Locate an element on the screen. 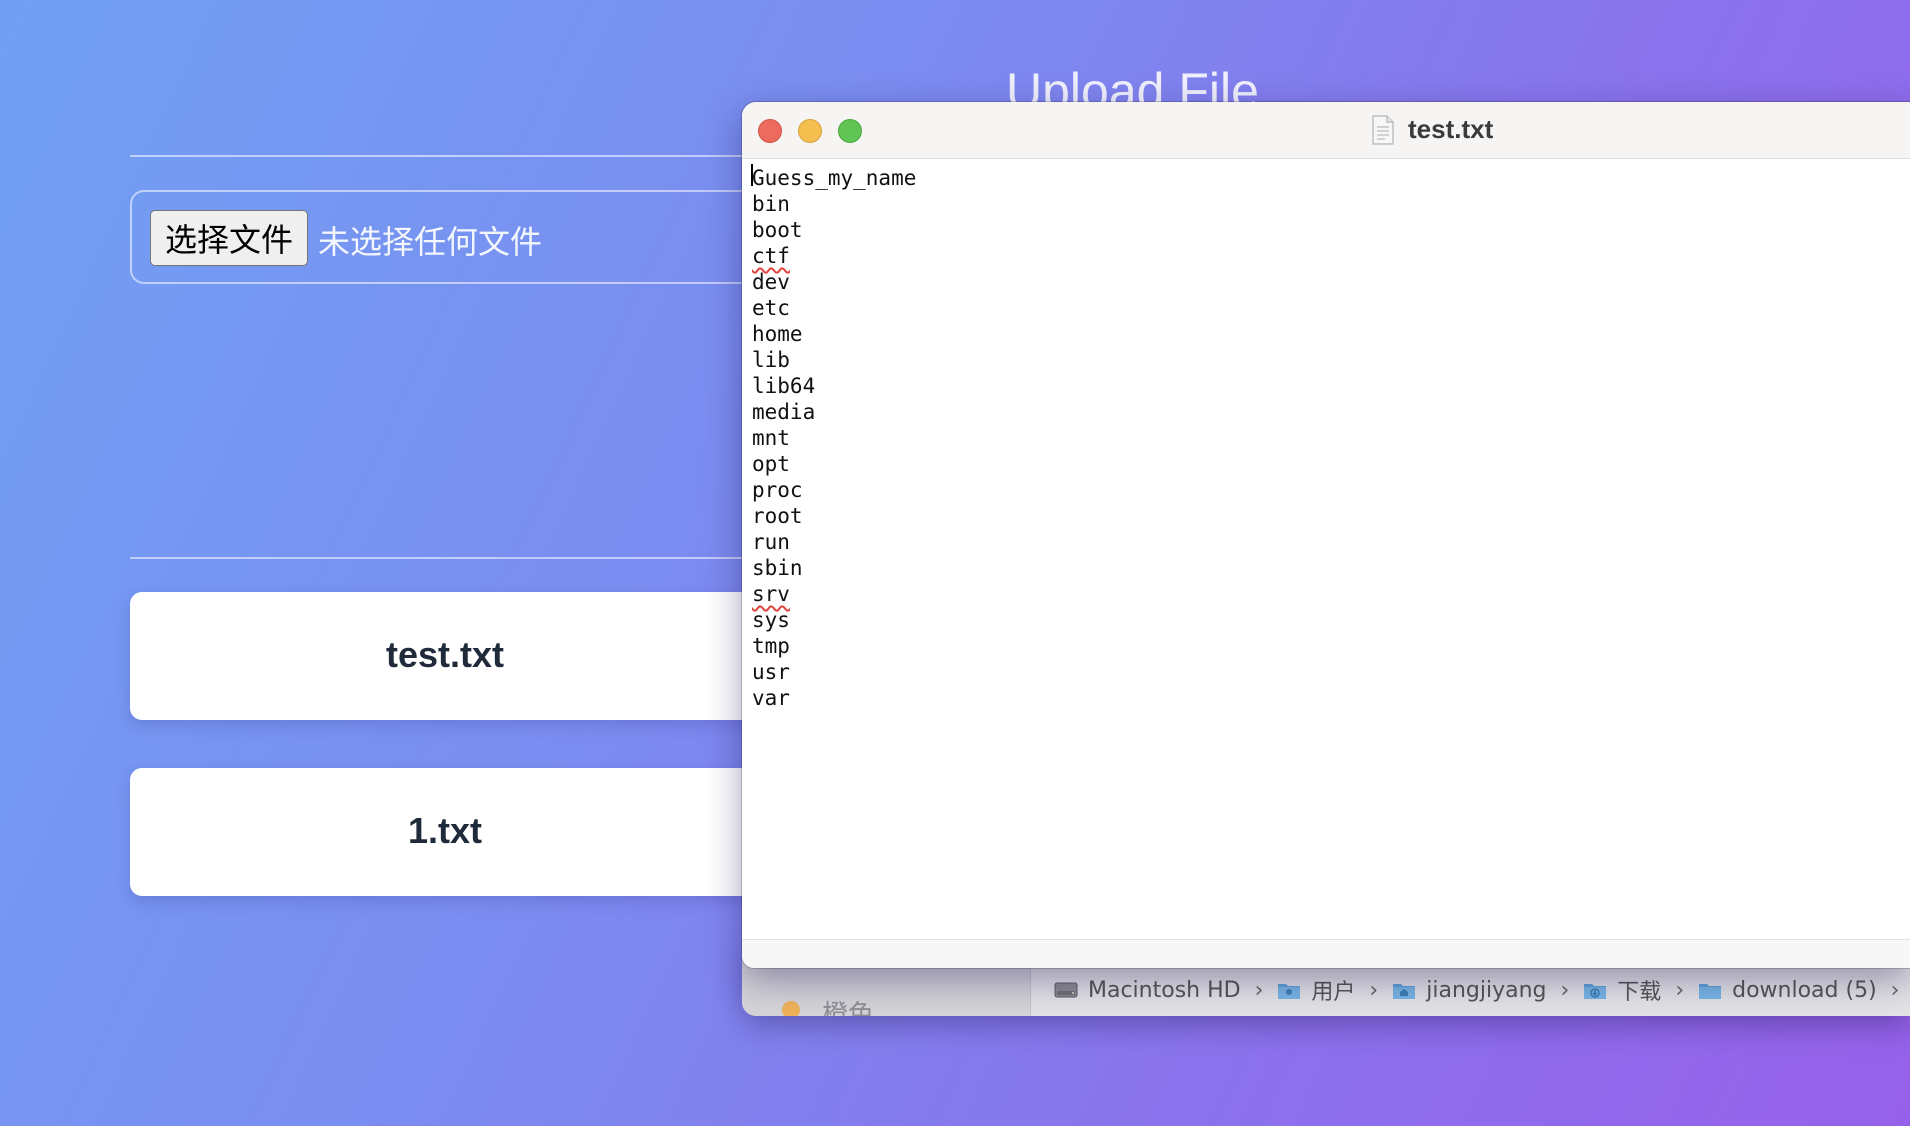 The height and width of the screenshot is (1126, 1910). line-text: opt is located at coordinates (771, 464).